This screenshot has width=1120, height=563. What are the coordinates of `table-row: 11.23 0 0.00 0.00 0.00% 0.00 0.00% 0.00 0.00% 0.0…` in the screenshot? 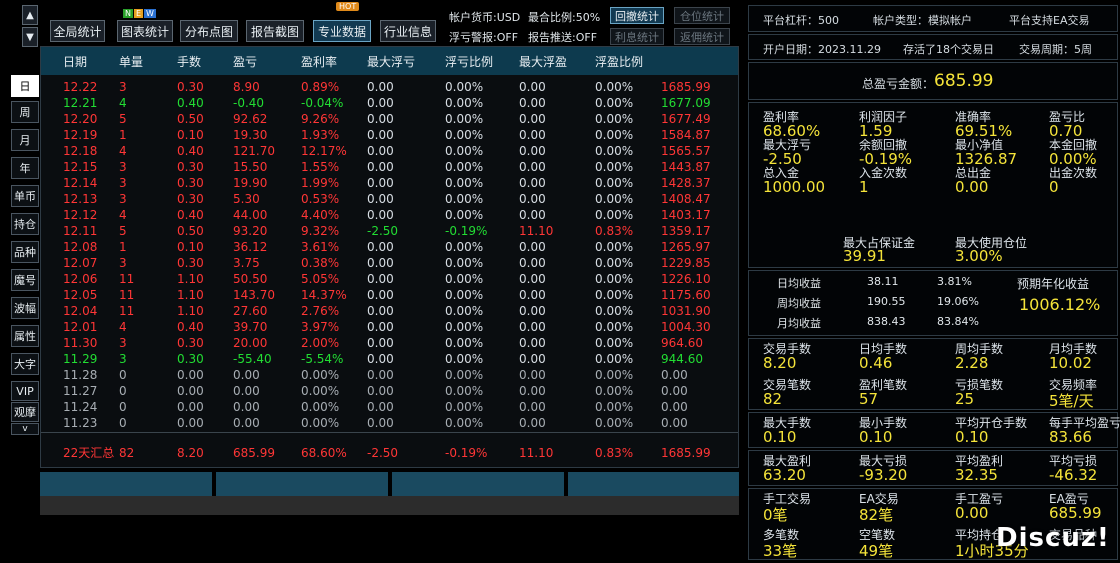 It's located at (389, 423).